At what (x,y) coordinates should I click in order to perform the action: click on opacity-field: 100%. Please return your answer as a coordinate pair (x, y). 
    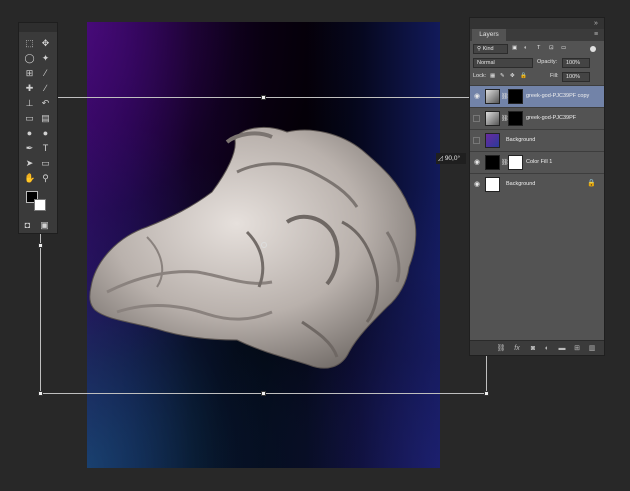
    Looking at the image, I should click on (576, 63).